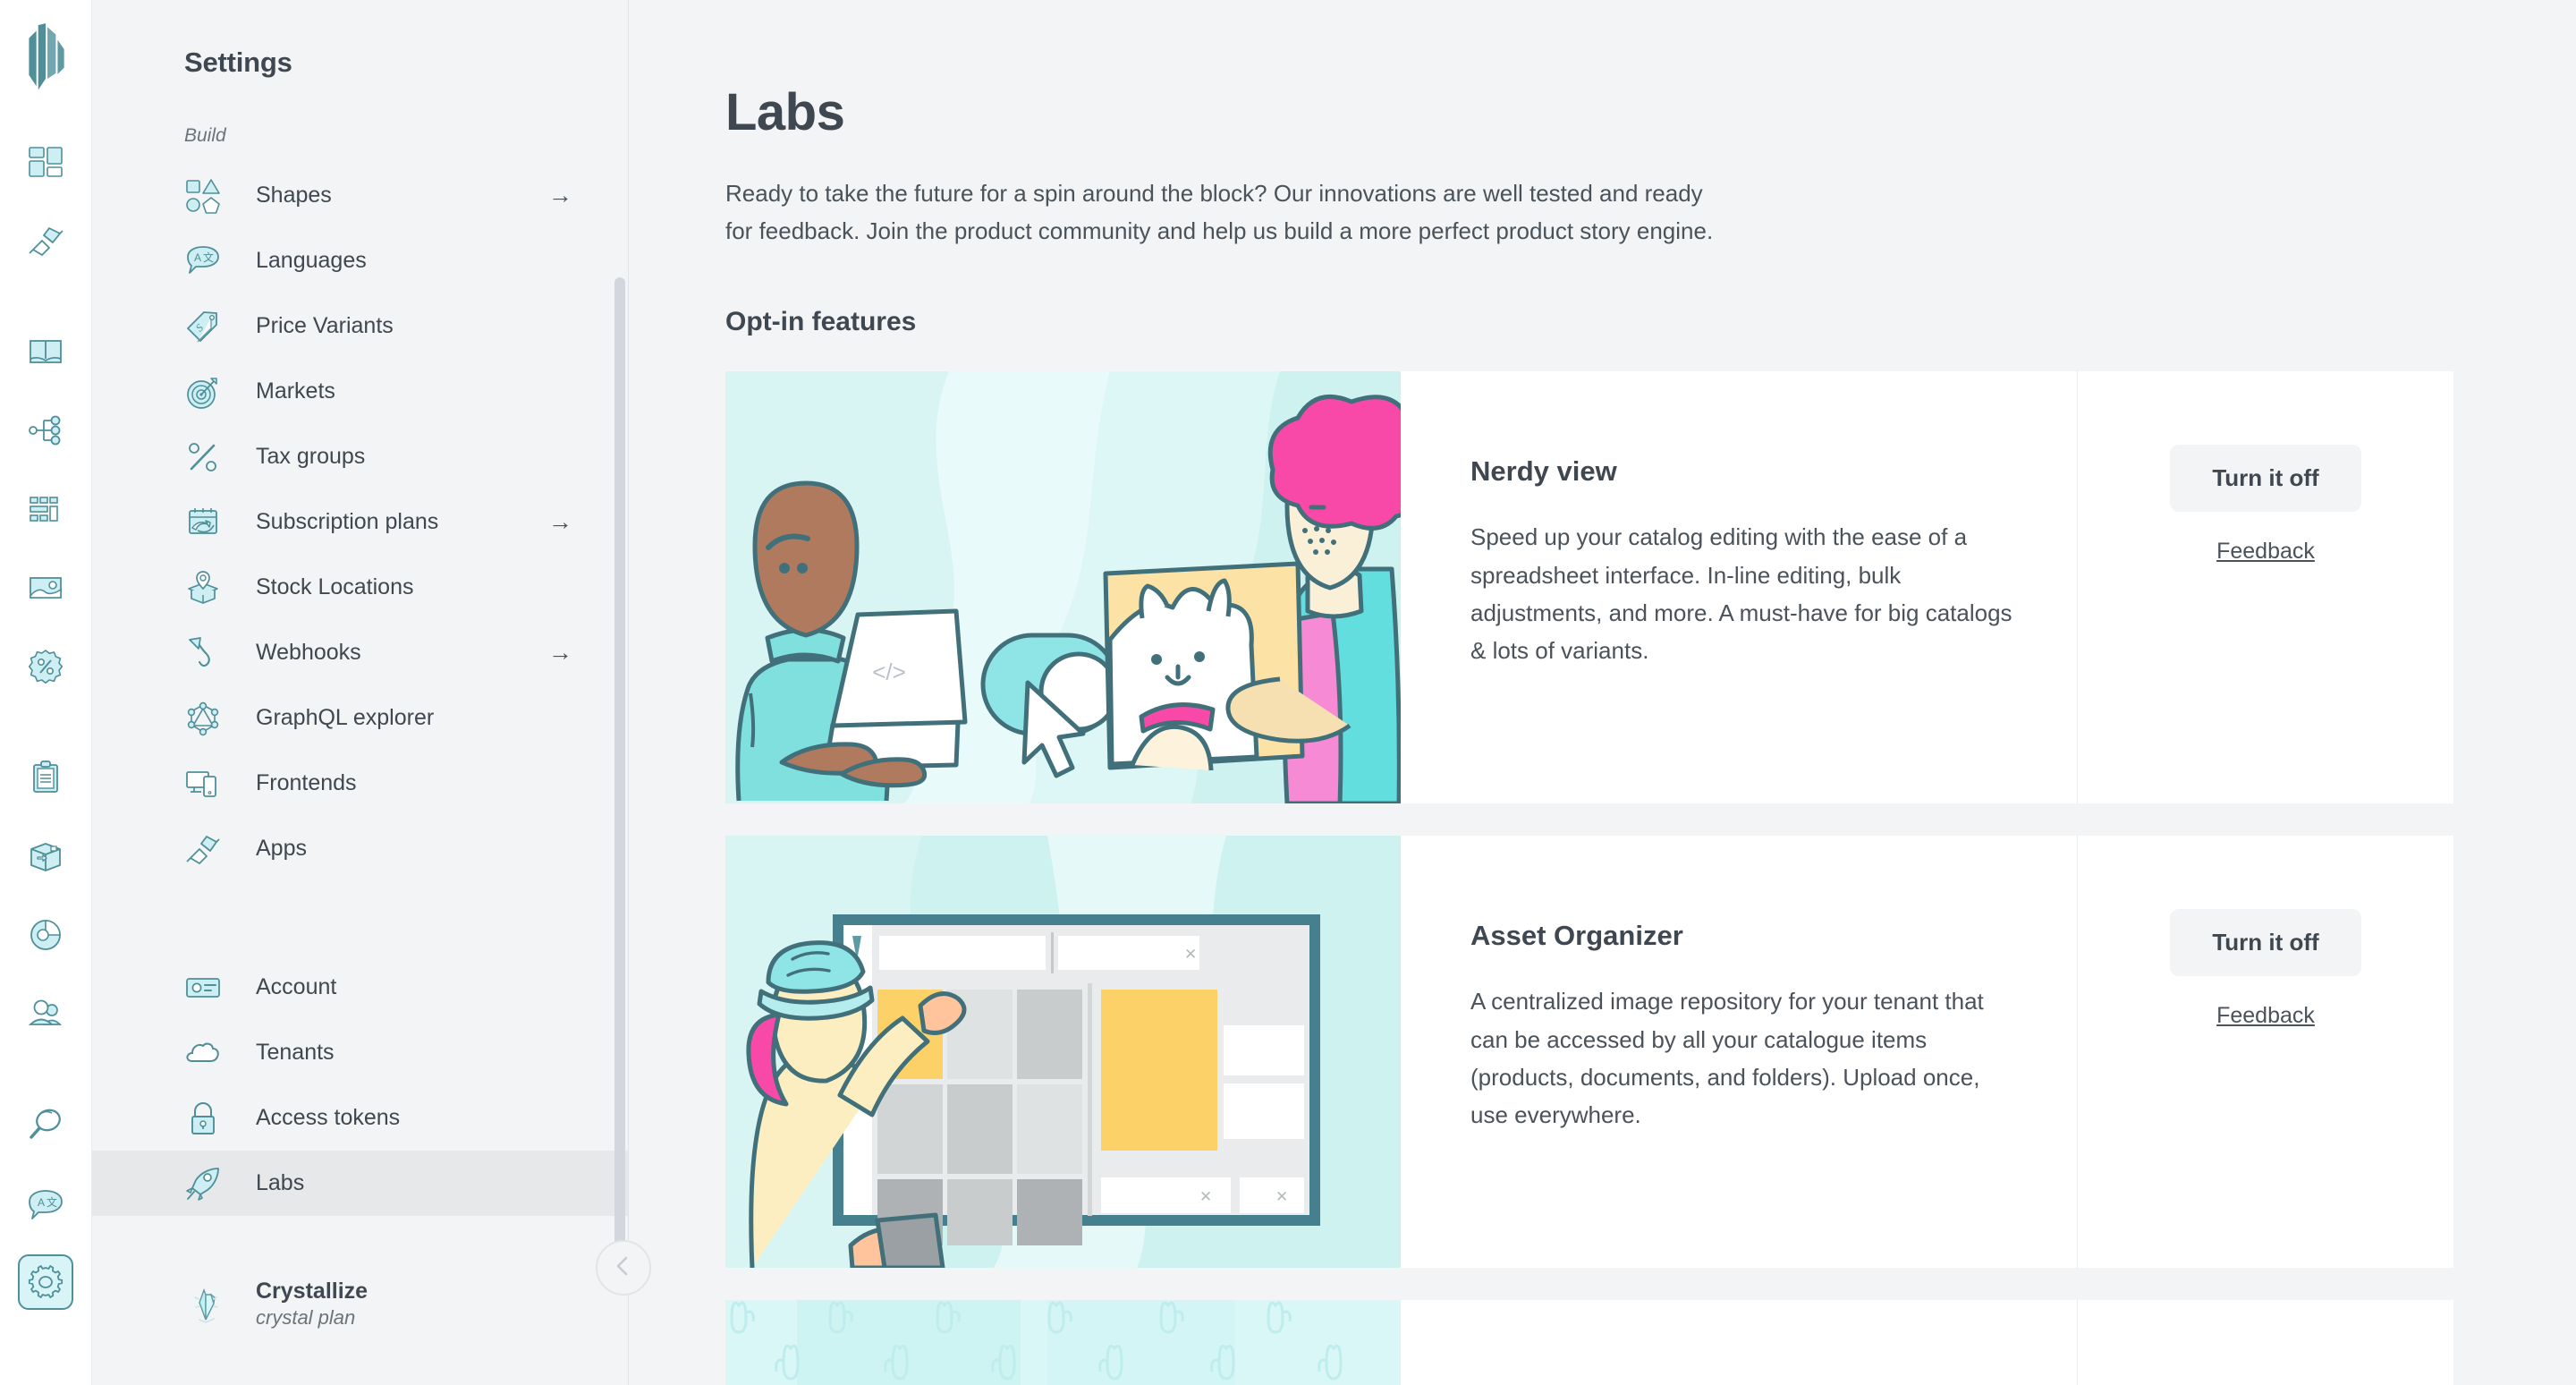 The height and width of the screenshot is (1385, 2576). I want to click on languages-bubble-icon: A文, so click(205, 261).